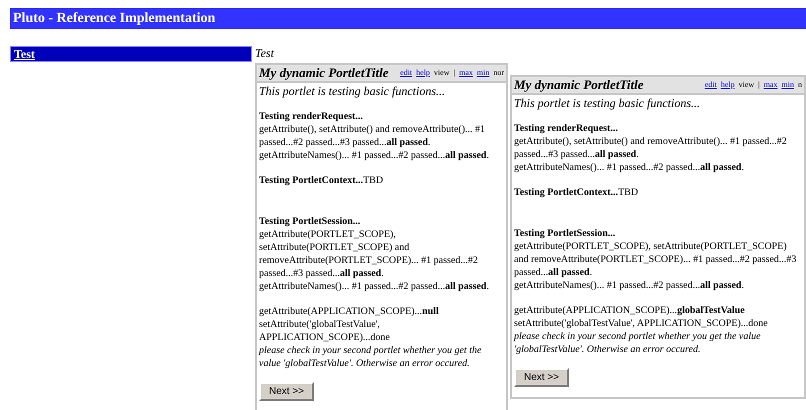  What do you see at coordinates (265, 53) in the screenshot?
I see `page-title: Test` at bounding box center [265, 53].